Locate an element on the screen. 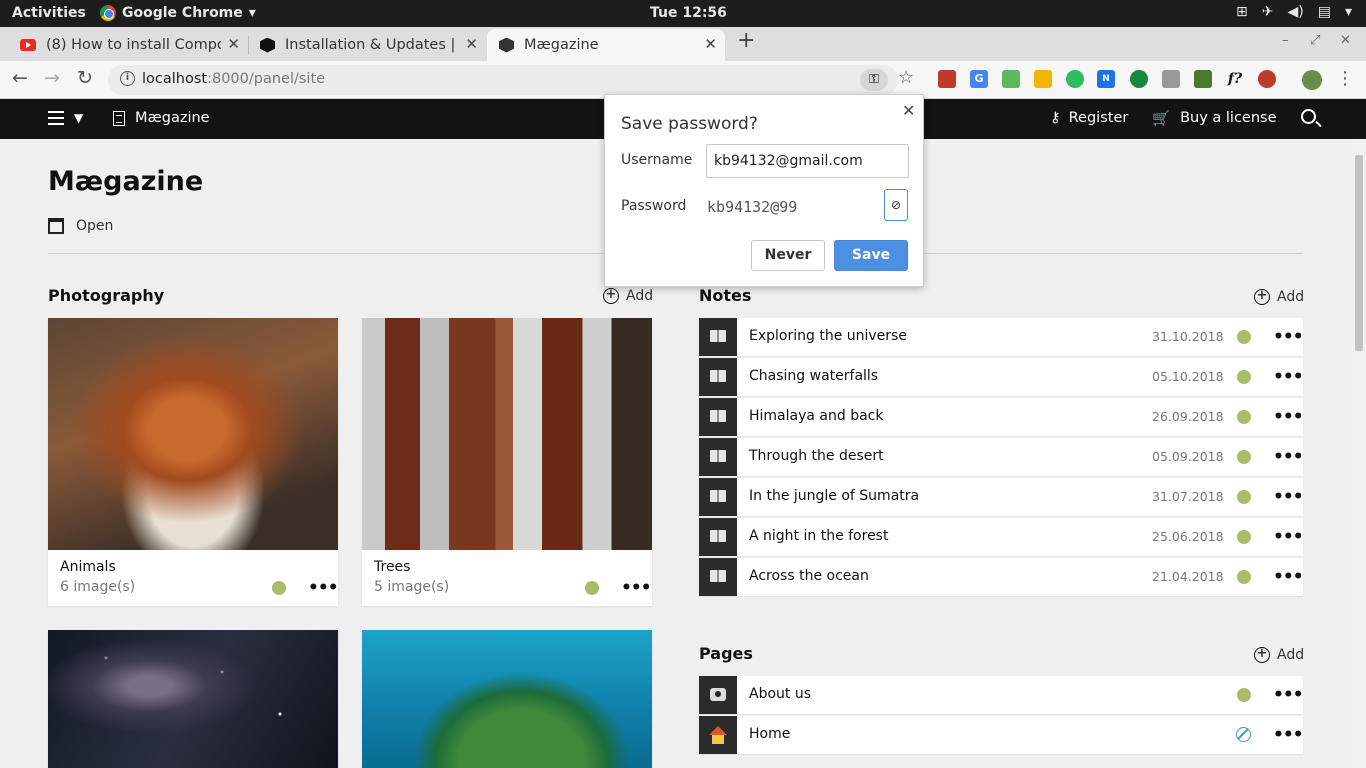 The image size is (1366, 768). item-title: About us is located at coordinates (780, 694).